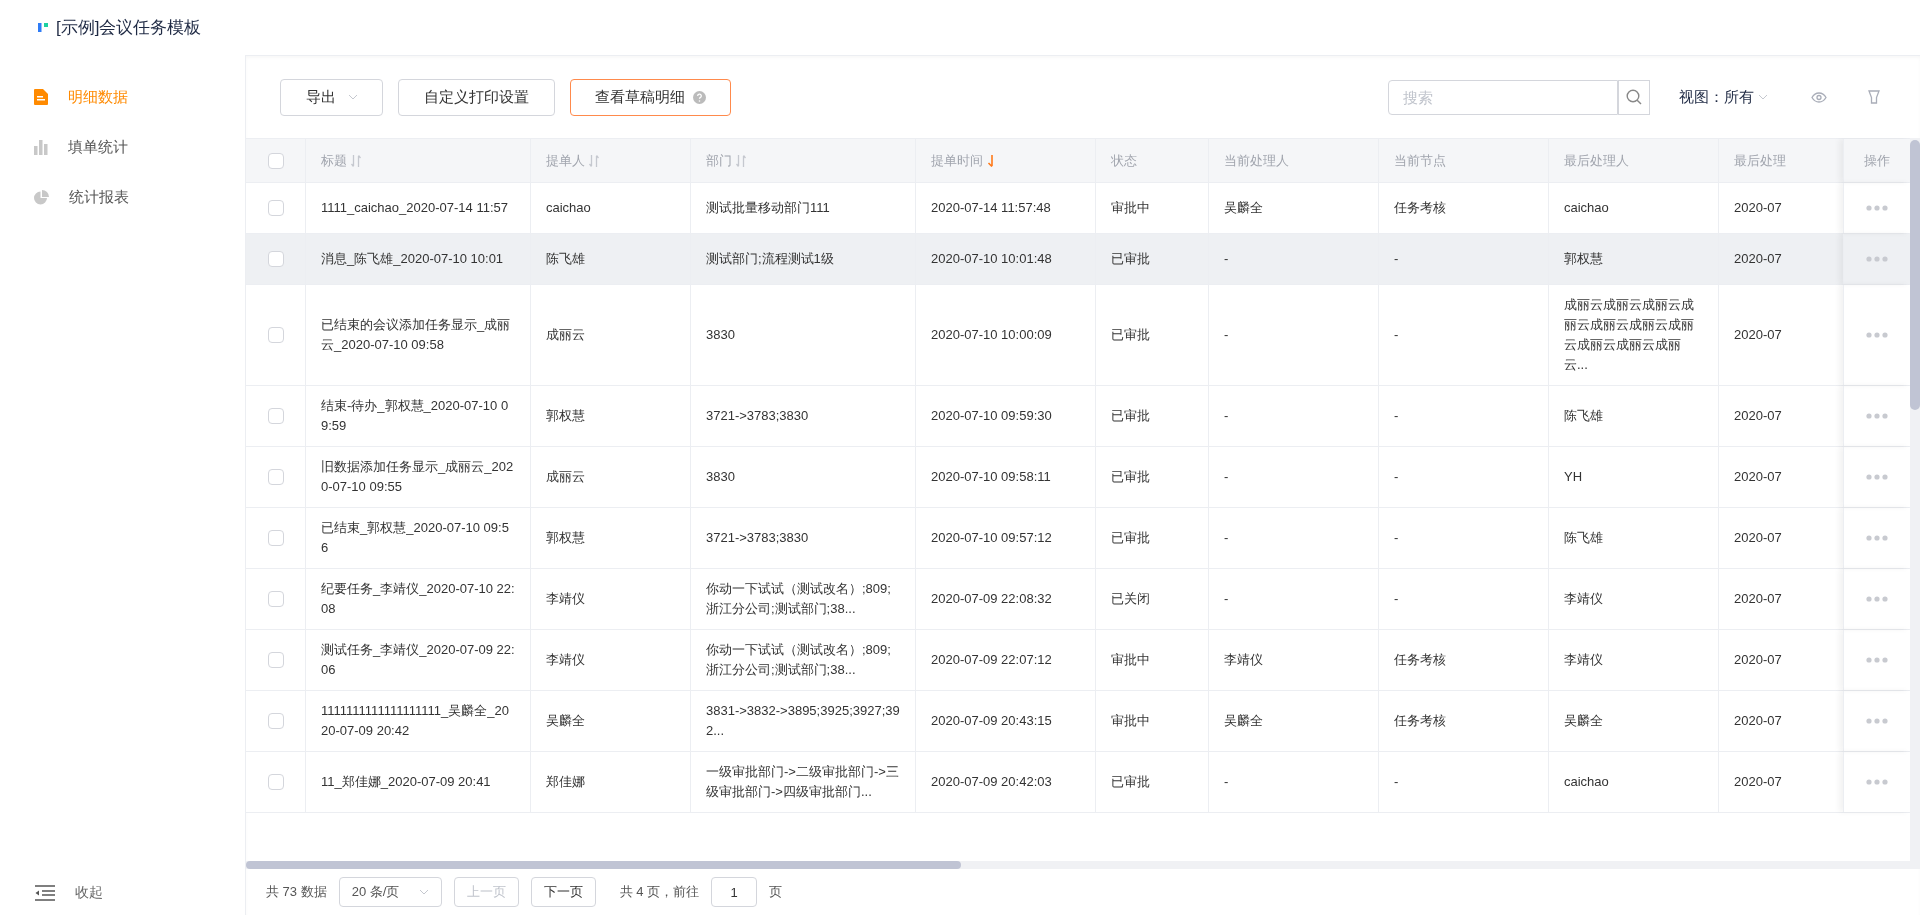 The height and width of the screenshot is (915, 1920). What do you see at coordinates (1874, 97) in the screenshot?
I see `filter-icon` at bounding box center [1874, 97].